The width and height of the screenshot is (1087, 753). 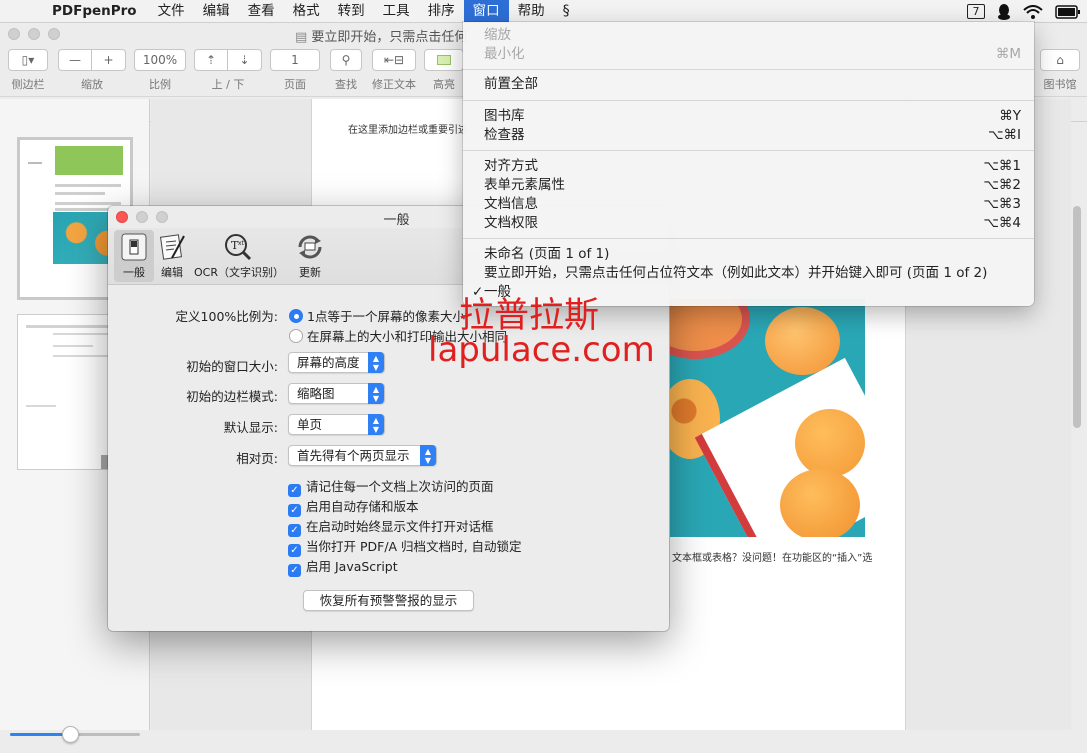 I want to click on checkbox-pdfa-lock: ✓ 当你打开 PDF/A 归档文档时, 自动锁定, so click(x=405, y=546).